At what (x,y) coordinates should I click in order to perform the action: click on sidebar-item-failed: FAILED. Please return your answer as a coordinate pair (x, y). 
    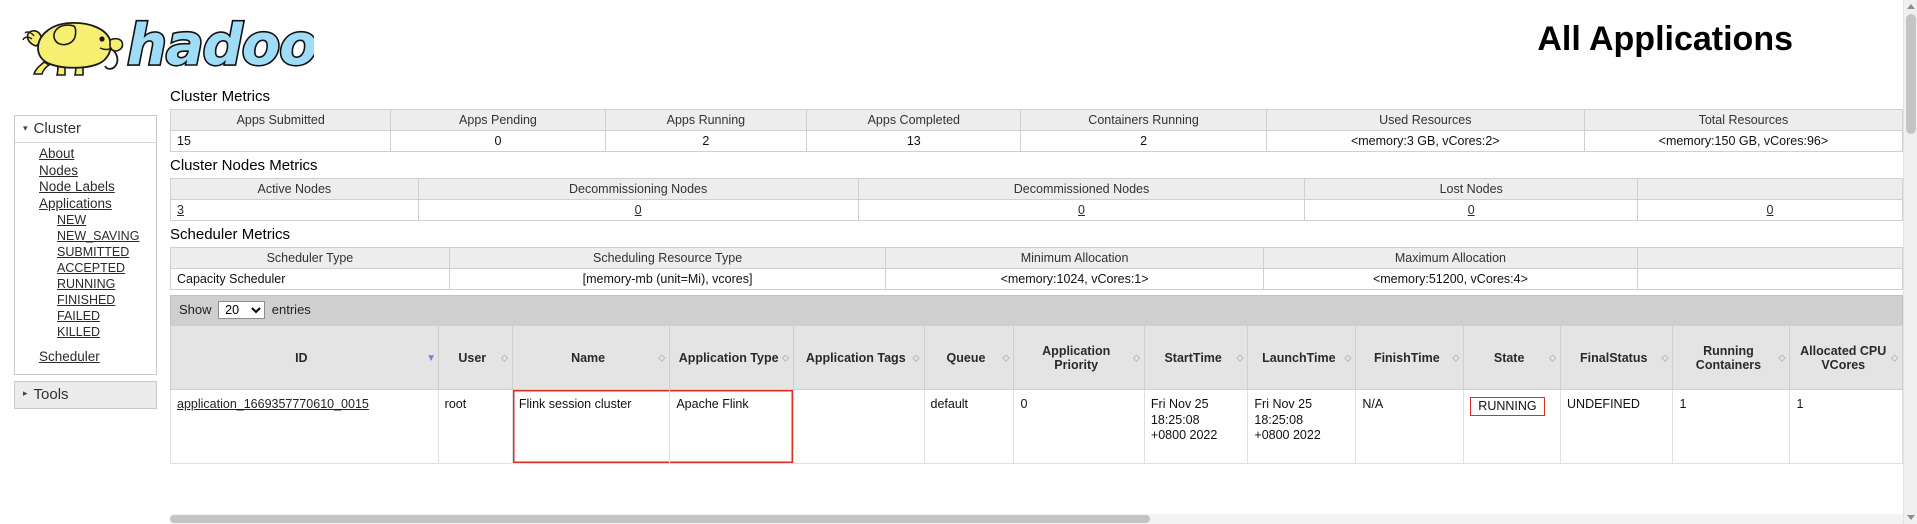
    Looking at the image, I should click on (85, 316).